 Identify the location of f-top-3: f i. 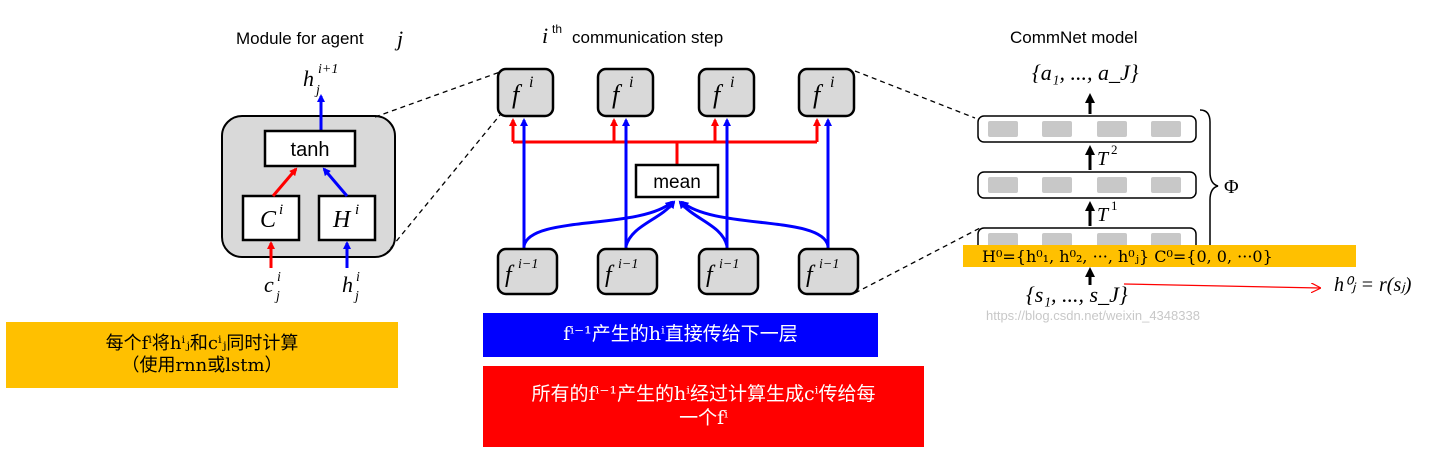
(726, 92).